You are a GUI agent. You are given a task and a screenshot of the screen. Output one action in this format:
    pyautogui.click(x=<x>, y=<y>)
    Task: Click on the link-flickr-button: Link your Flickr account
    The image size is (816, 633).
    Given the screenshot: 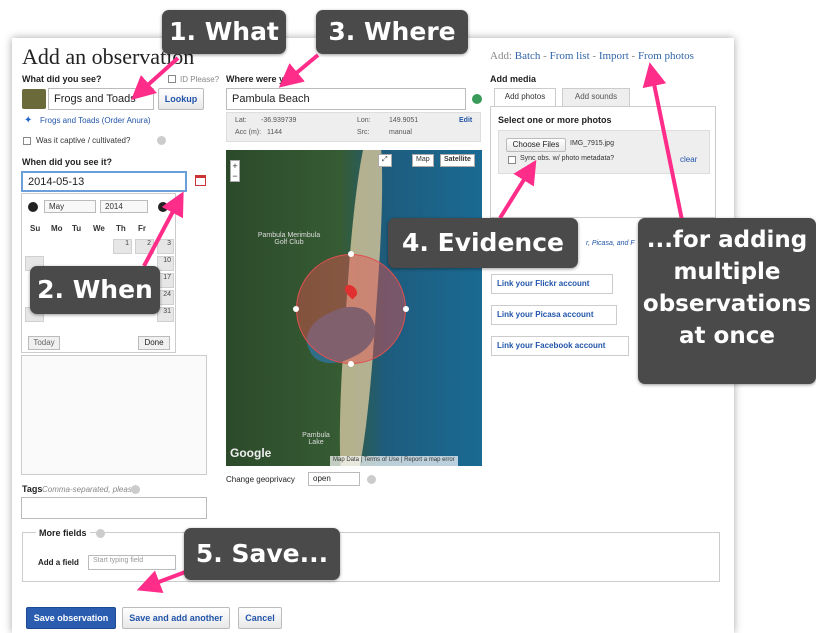 What is the action you would take?
    pyautogui.click(x=552, y=284)
    